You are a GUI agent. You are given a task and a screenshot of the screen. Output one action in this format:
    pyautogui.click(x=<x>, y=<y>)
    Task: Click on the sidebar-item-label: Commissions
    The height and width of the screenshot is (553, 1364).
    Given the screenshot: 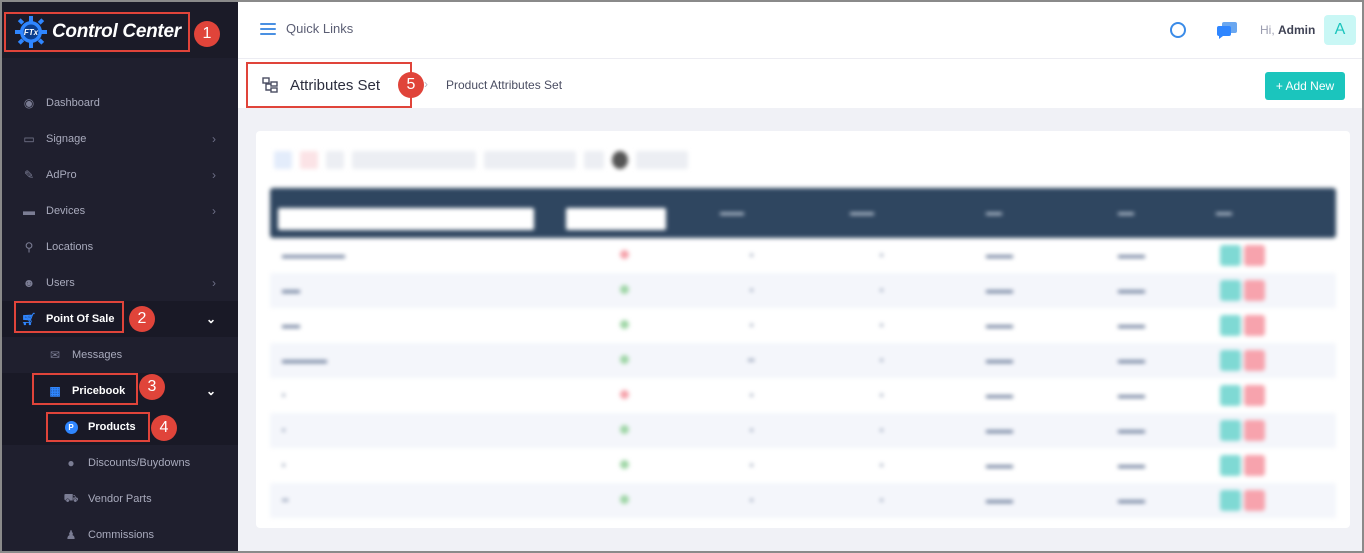 What is the action you would take?
    pyautogui.click(x=121, y=535)
    